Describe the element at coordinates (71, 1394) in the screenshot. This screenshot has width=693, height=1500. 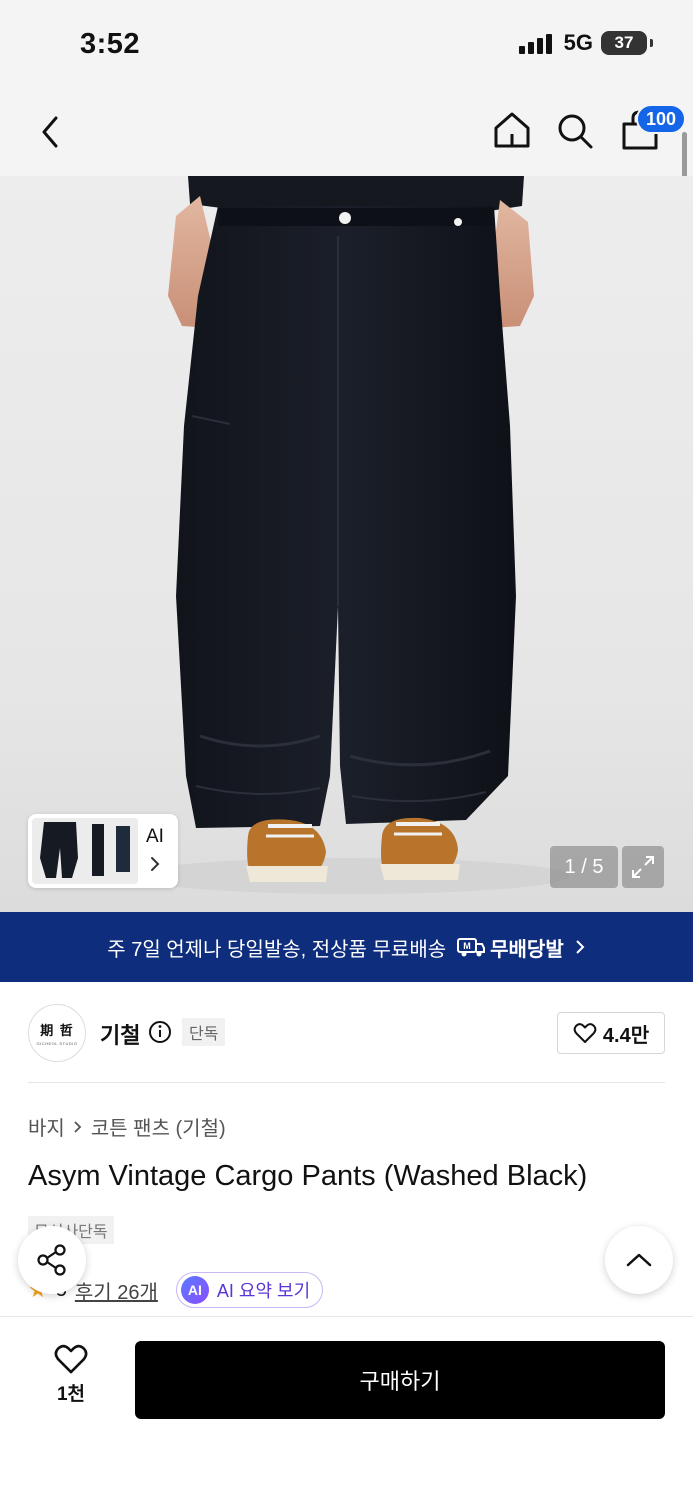
I see `wishlist-count: 1천` at that location.